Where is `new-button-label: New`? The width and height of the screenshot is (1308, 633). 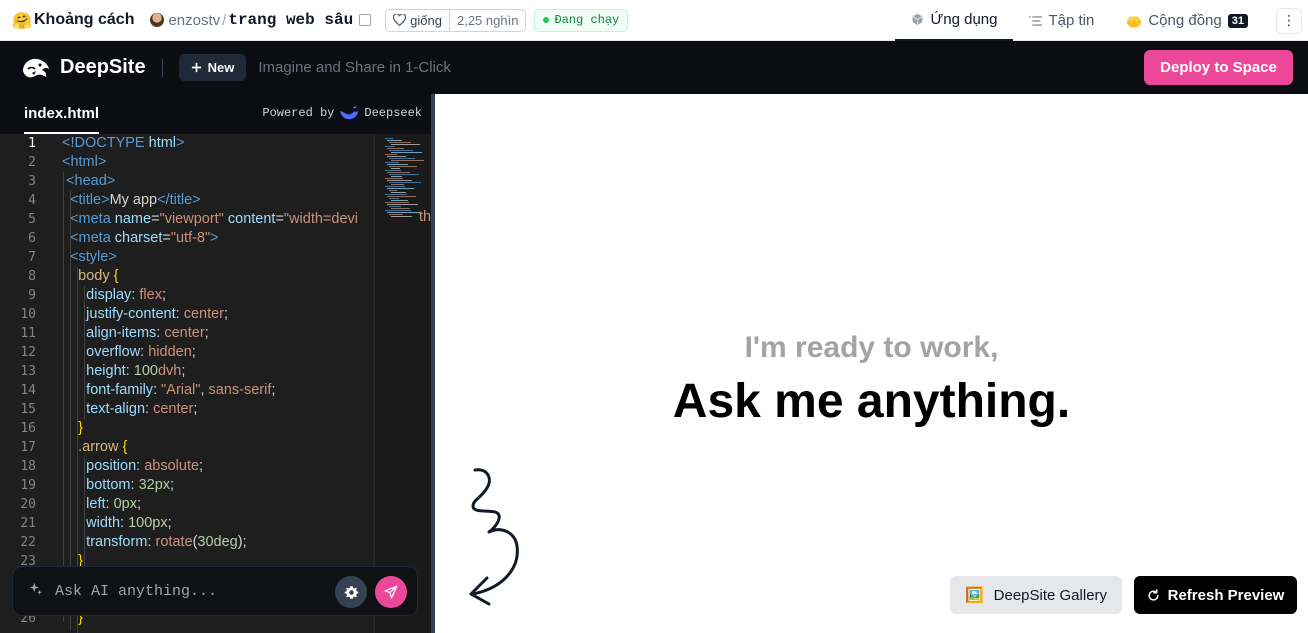 new-button-label: New is located at coordinates (221, 67).